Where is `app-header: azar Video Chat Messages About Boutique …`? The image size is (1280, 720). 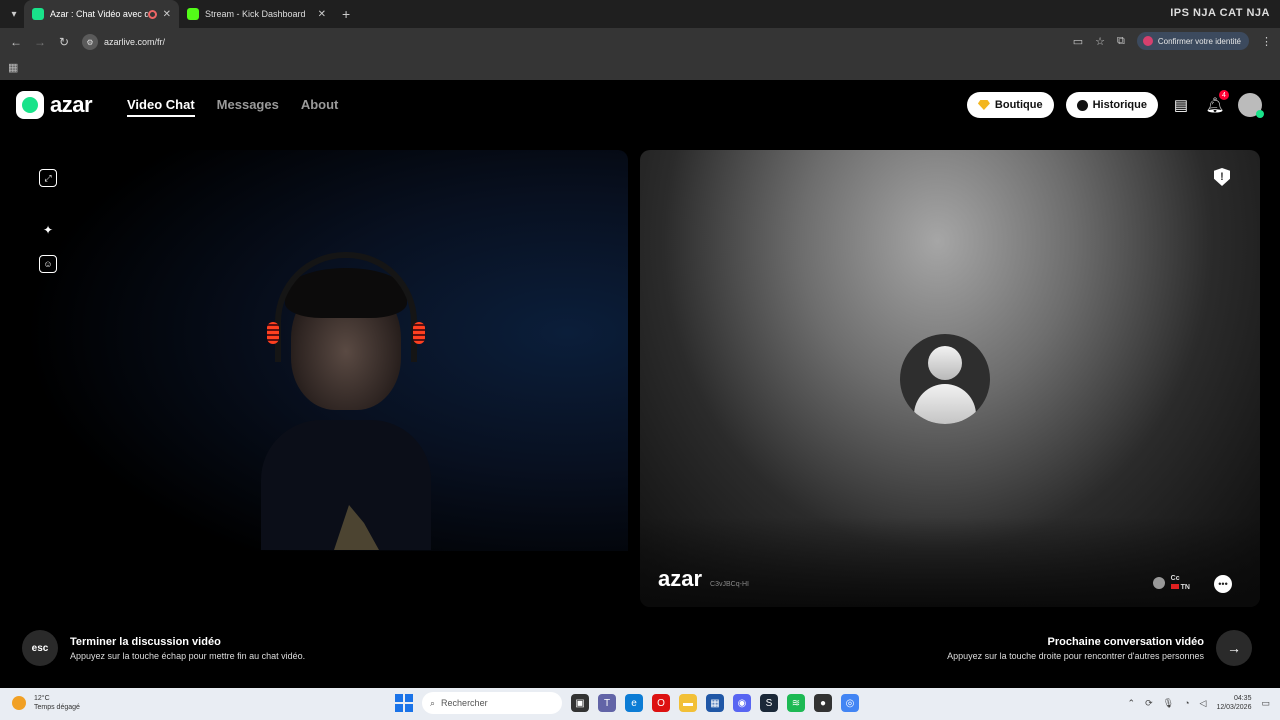
app-header: azar Video Chat Messages About Boutique … is located at coordinates (640, 105).